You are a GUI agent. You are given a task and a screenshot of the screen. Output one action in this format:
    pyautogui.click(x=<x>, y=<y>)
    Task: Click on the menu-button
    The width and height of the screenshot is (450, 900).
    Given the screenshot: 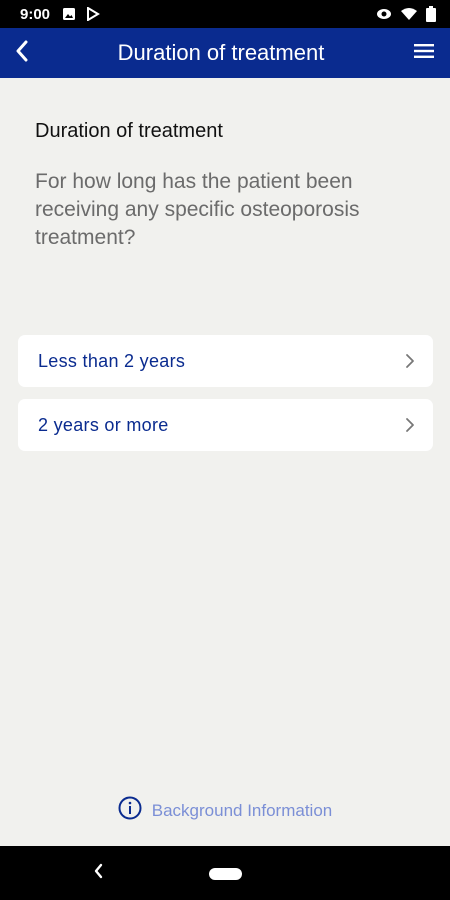 What is the action you would take?
    pyautogui.click(x=424, y=53)
    